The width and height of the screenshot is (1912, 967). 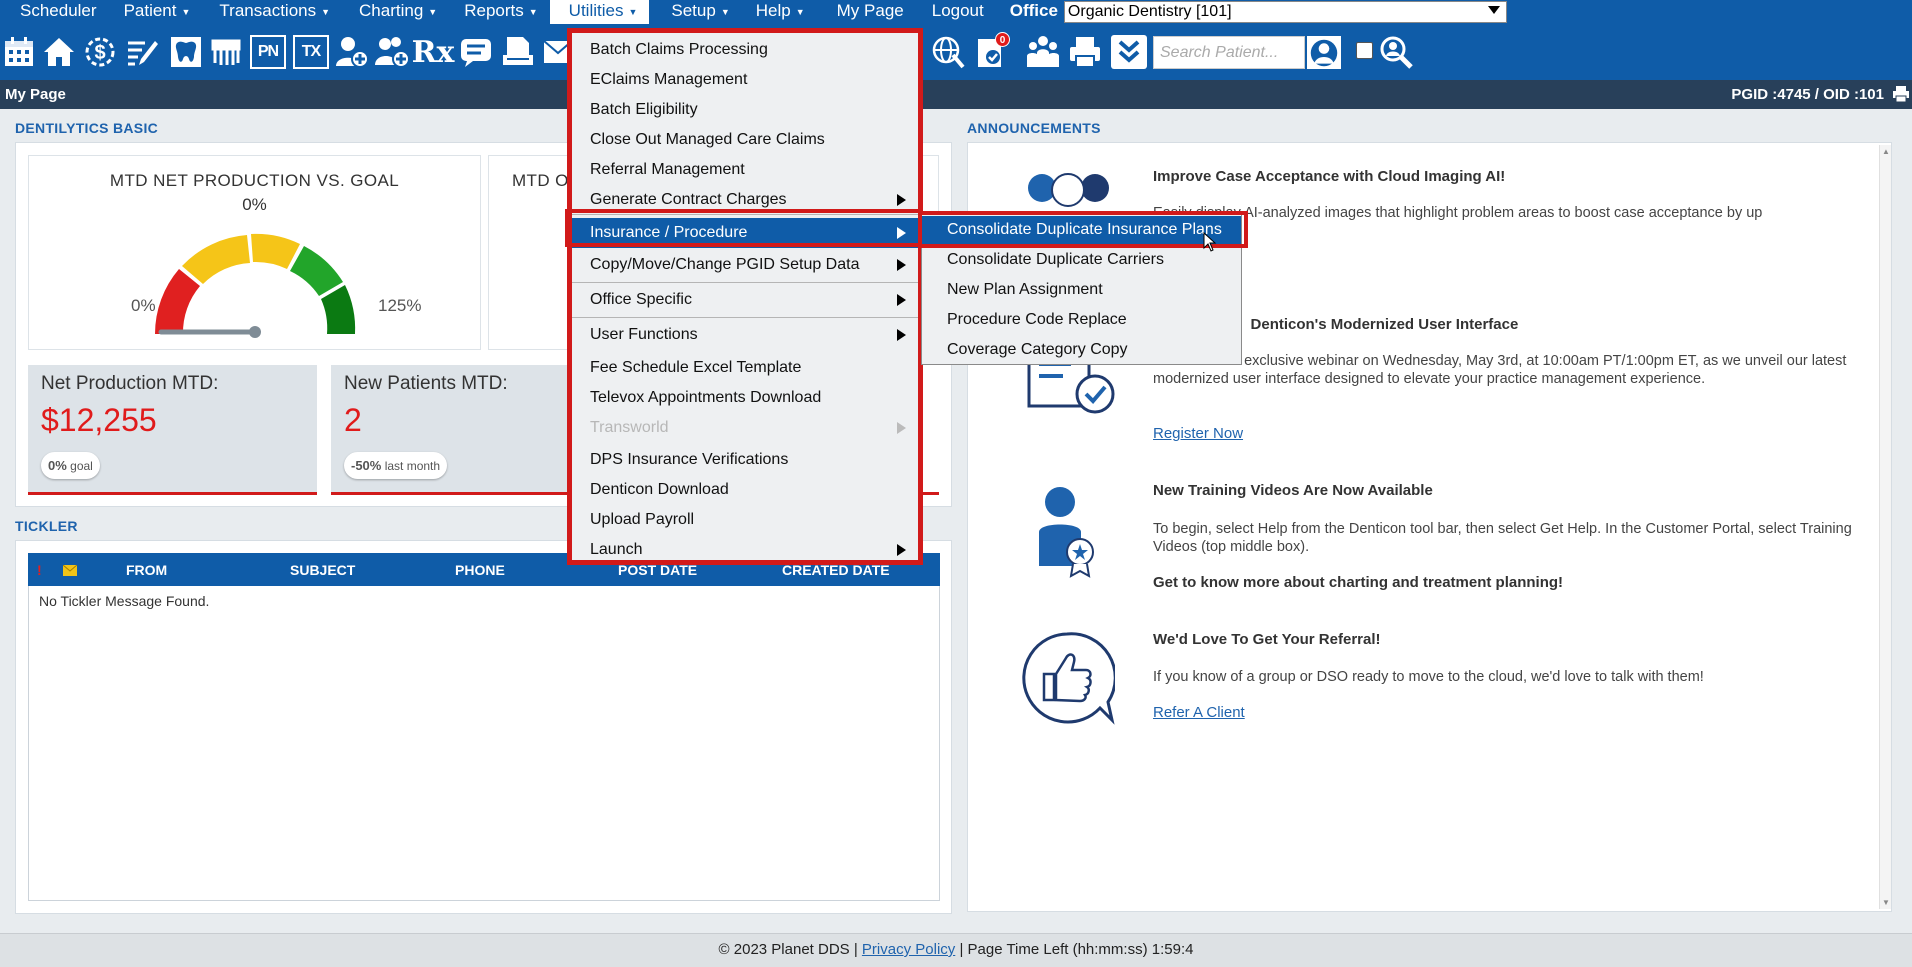 What do you see at coordinates (146, 570) in the screenshot?
I see `column-from: FROM` at bounding box center [146, 570].